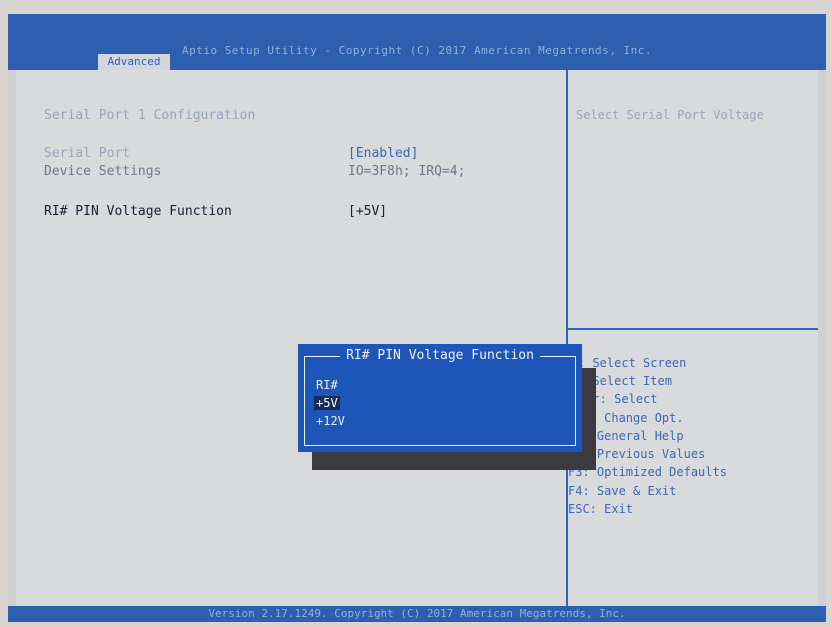  What do you see at coordinates (383, 153) in the screenshot?
I see `setting-value-serial-port: [Enabled]` at bounding box center [383, 153].